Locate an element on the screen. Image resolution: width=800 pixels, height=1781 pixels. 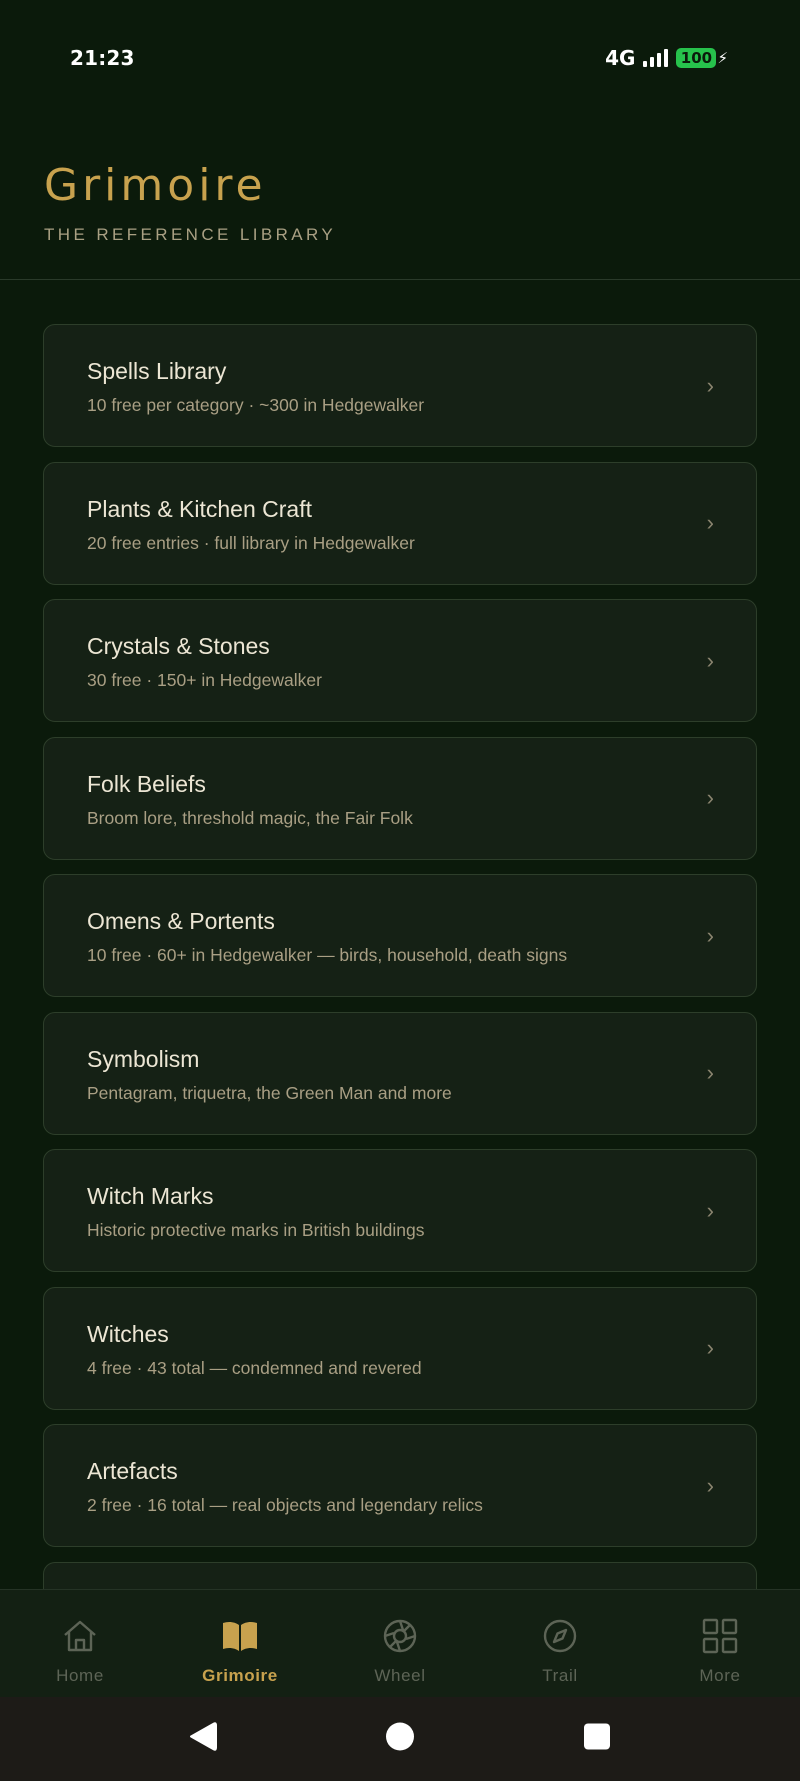
status-time: 21:23 is located at coordinates (102, 58).